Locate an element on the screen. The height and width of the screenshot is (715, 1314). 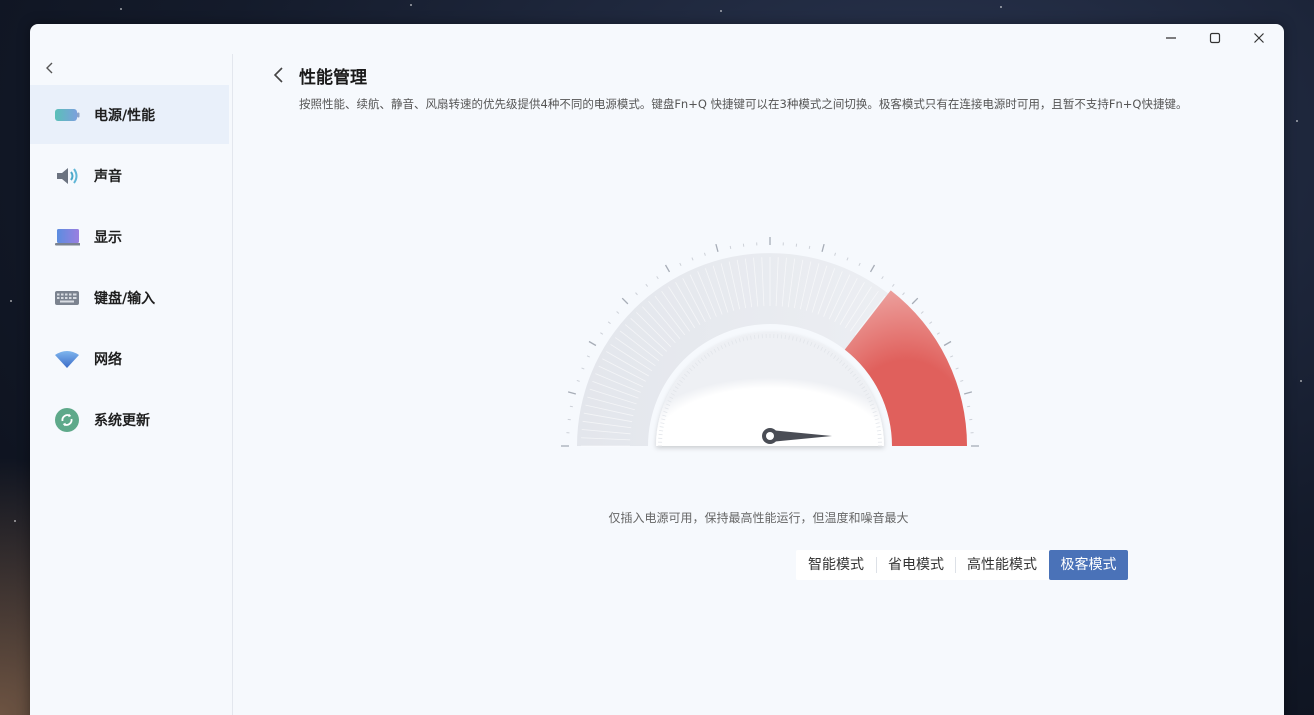
refresh-icon is located at coordinates (67, 420).